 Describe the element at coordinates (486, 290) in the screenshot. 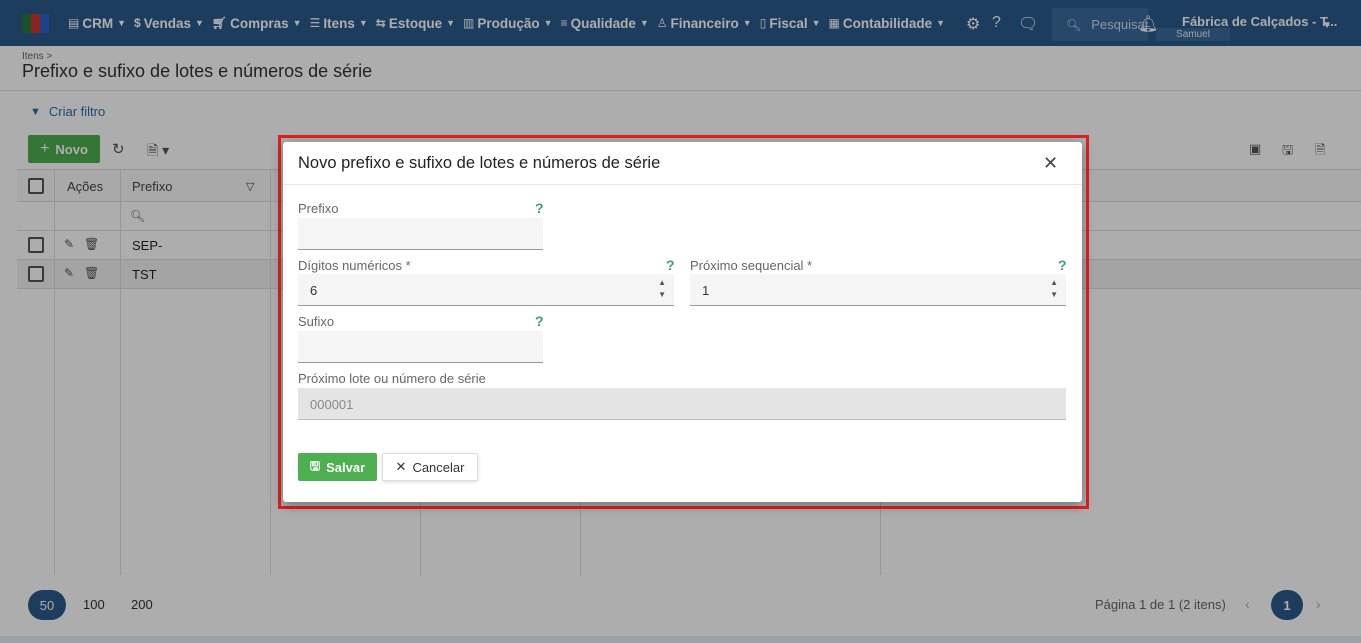

I see `digits-number-input: 6 ▲ ▼` at that location.